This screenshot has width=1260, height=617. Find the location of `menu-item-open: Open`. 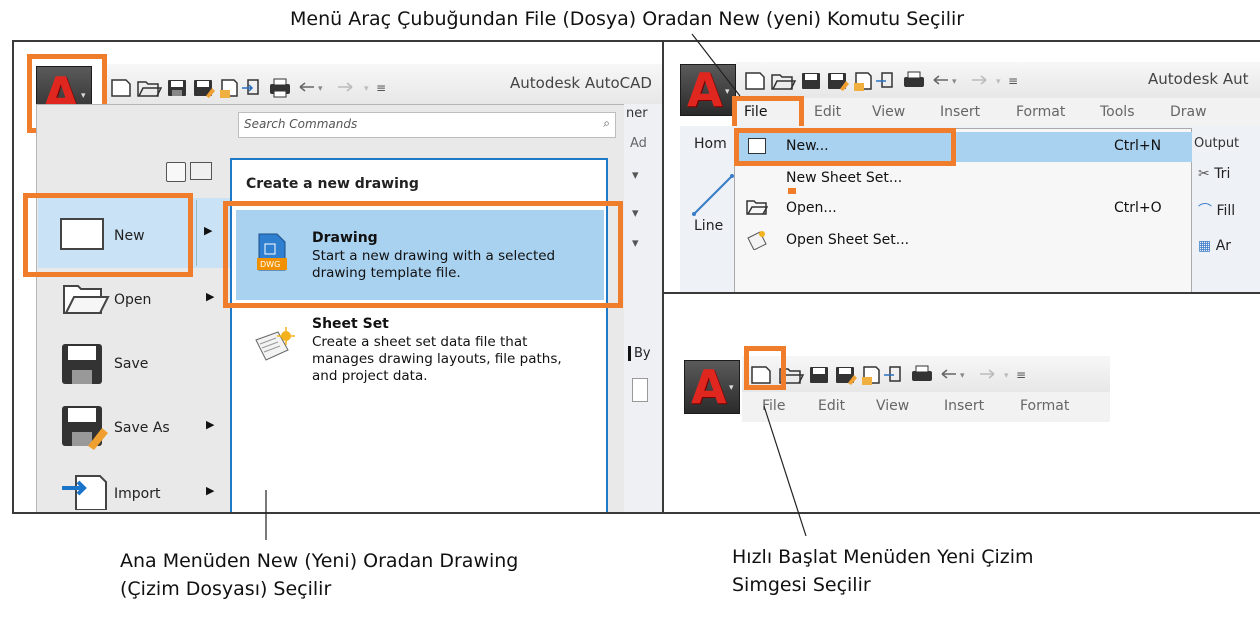

menu-item-open: Open is located at coordinates (132, 300).